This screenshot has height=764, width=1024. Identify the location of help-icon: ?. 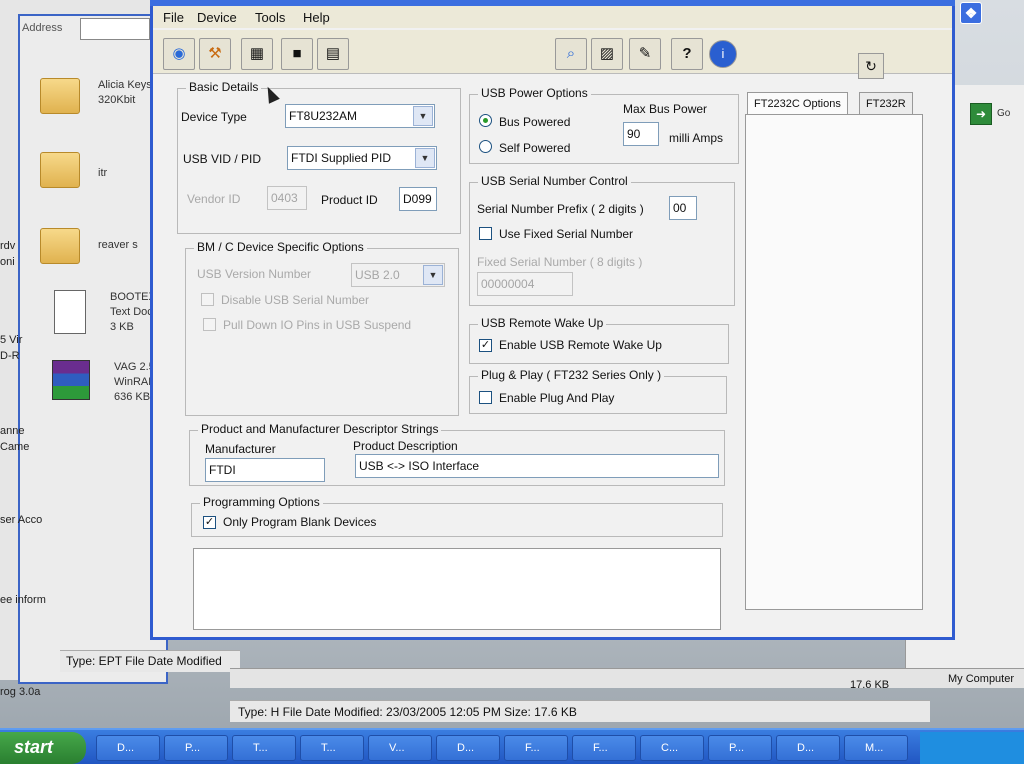
(687, 54).